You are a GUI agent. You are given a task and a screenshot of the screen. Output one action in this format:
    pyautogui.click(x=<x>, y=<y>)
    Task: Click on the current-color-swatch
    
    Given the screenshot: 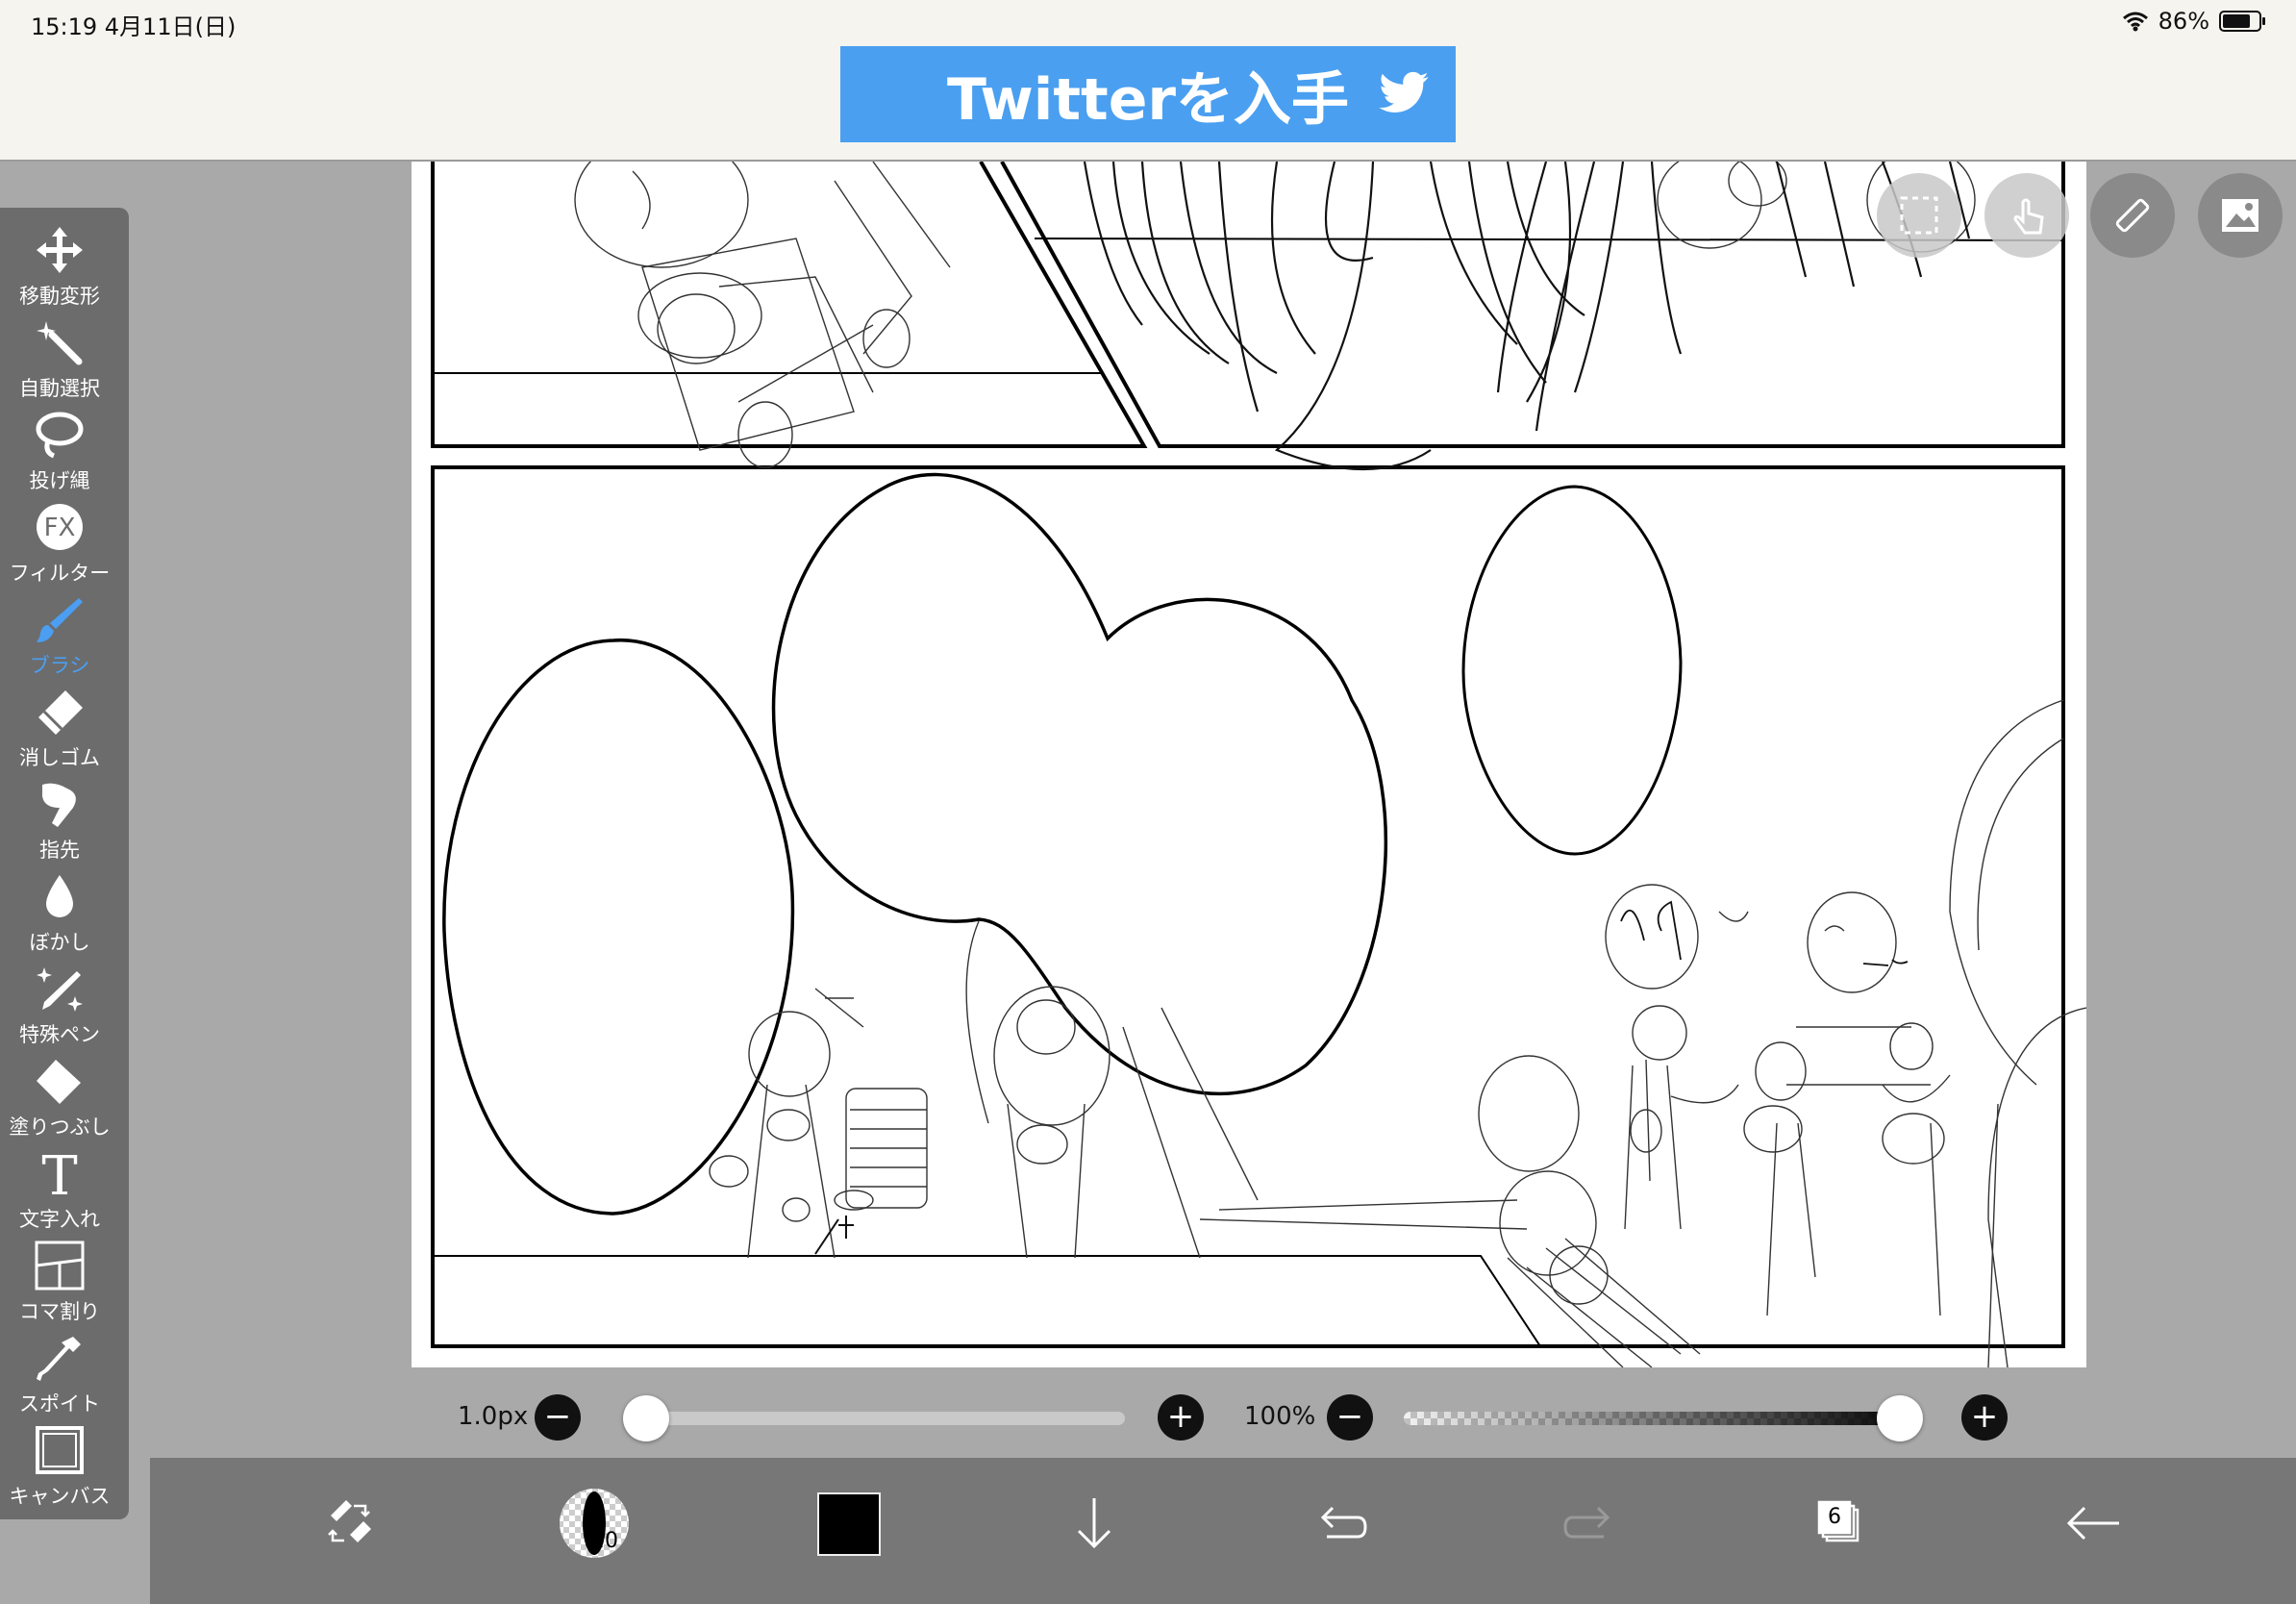 What is the action you would take?
    pyautogui.click(x=849, y=1524)
    